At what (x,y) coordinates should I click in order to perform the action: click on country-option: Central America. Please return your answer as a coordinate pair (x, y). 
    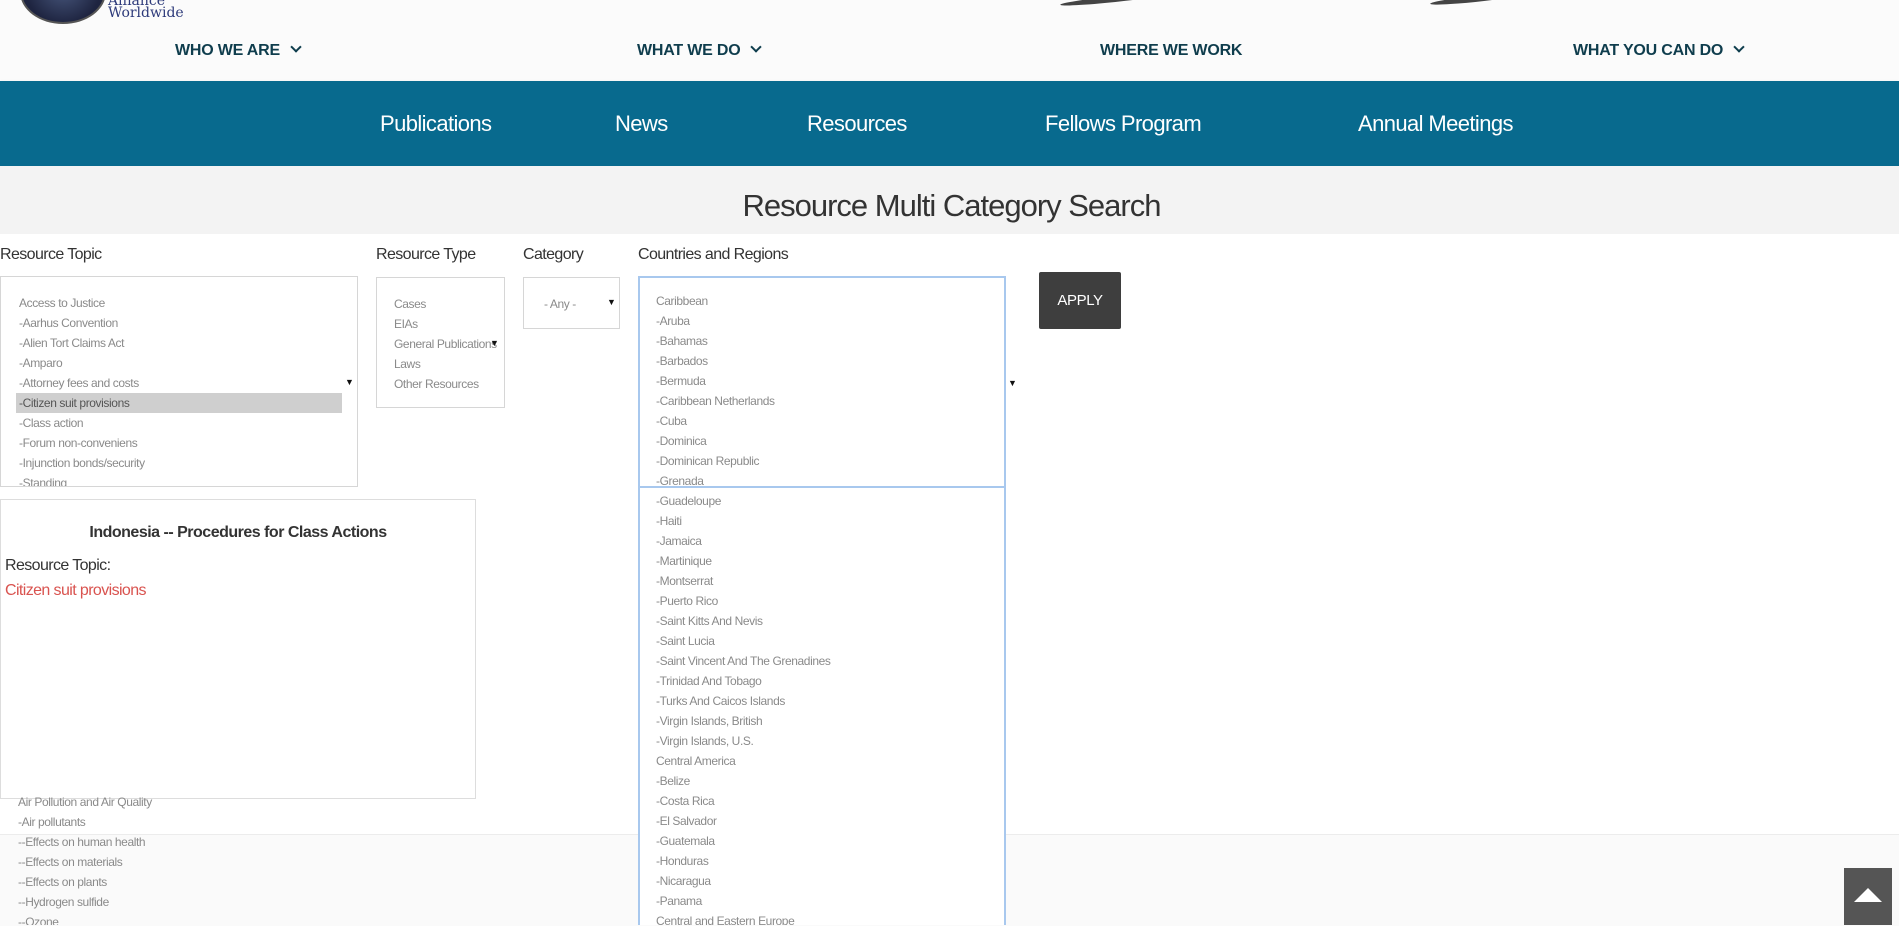
    Looking at the image, I should click on (826, 761).